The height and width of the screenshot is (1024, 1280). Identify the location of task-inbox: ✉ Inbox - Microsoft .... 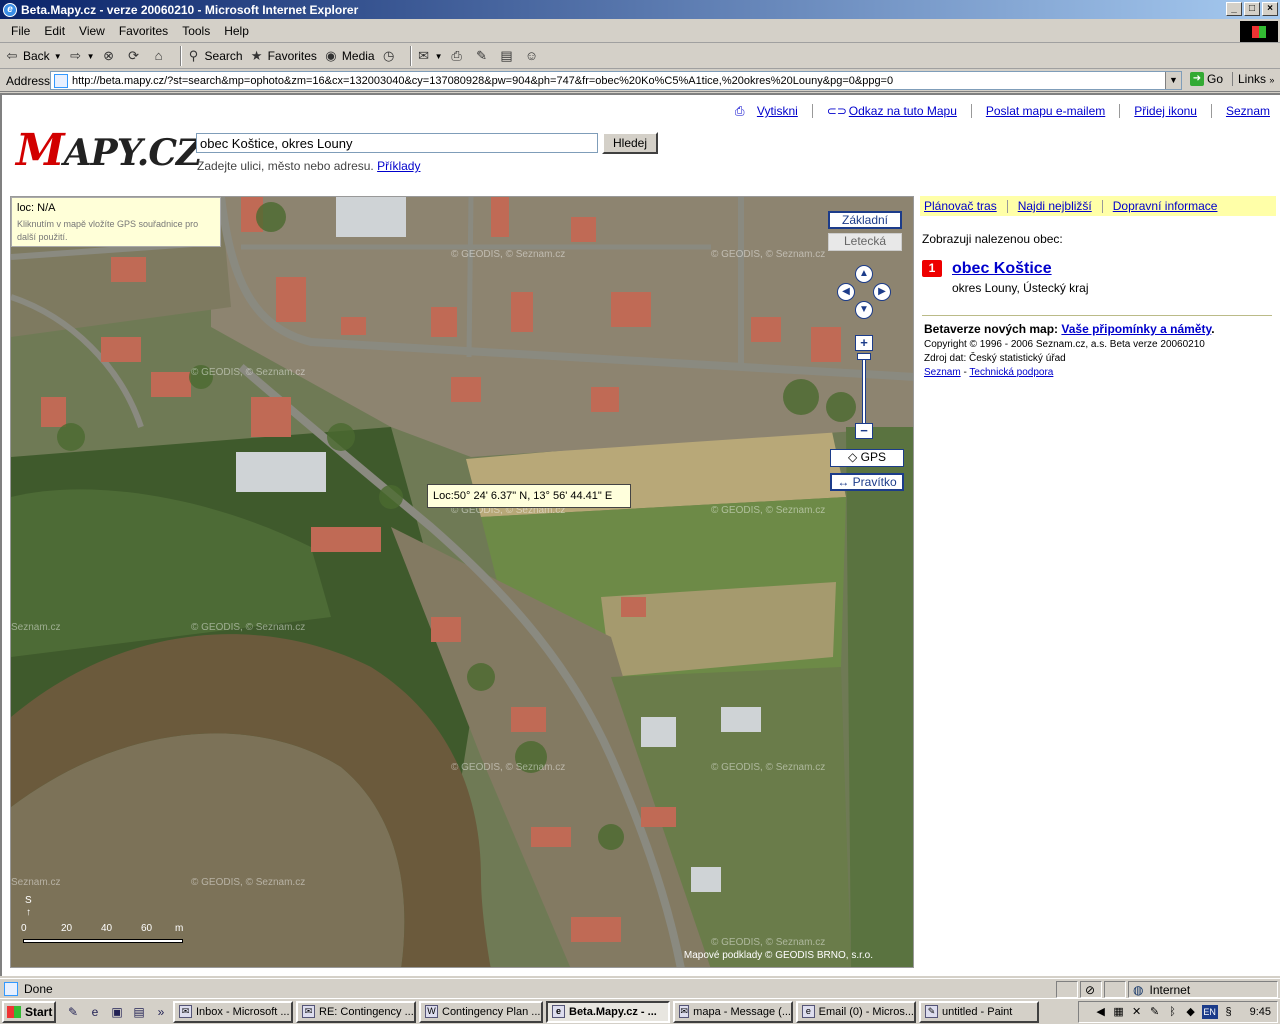
(233, 1011).